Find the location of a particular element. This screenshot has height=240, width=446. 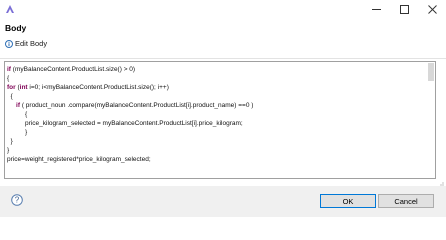

dialog-message: Edit Body is located at coordinates (31, 43).